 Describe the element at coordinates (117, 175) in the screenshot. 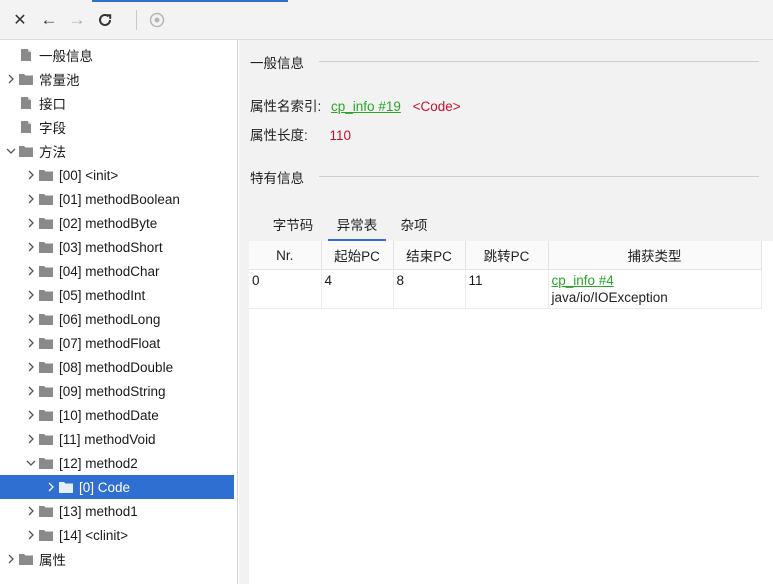

I see `tree-item: [00] <init>` at that location.